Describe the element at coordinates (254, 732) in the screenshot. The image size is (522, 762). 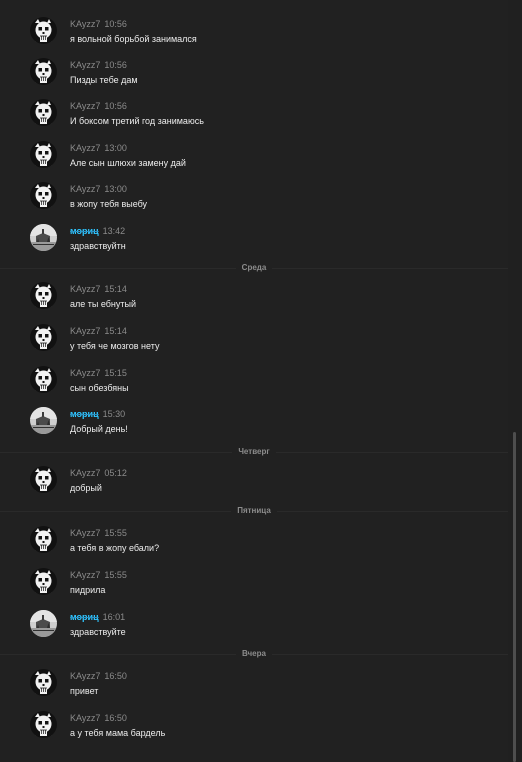
I see `message-item: KAyzz7 16:50 а у тебя мама бардель` at that location.